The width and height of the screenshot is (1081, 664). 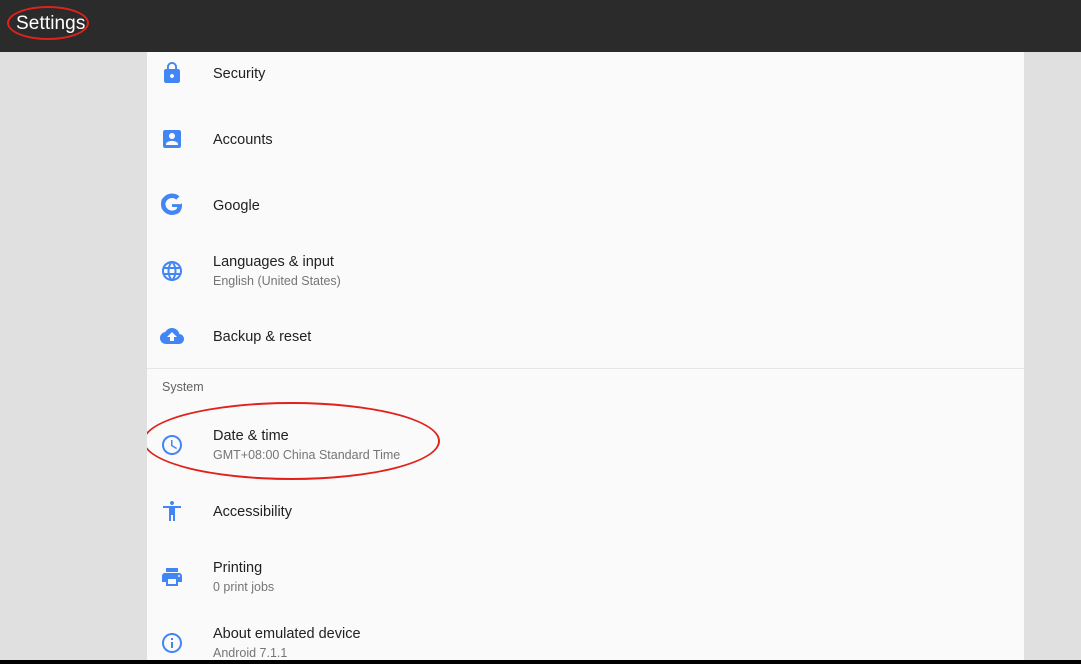 I want to click on print-icon, so click(x=172, y=577).